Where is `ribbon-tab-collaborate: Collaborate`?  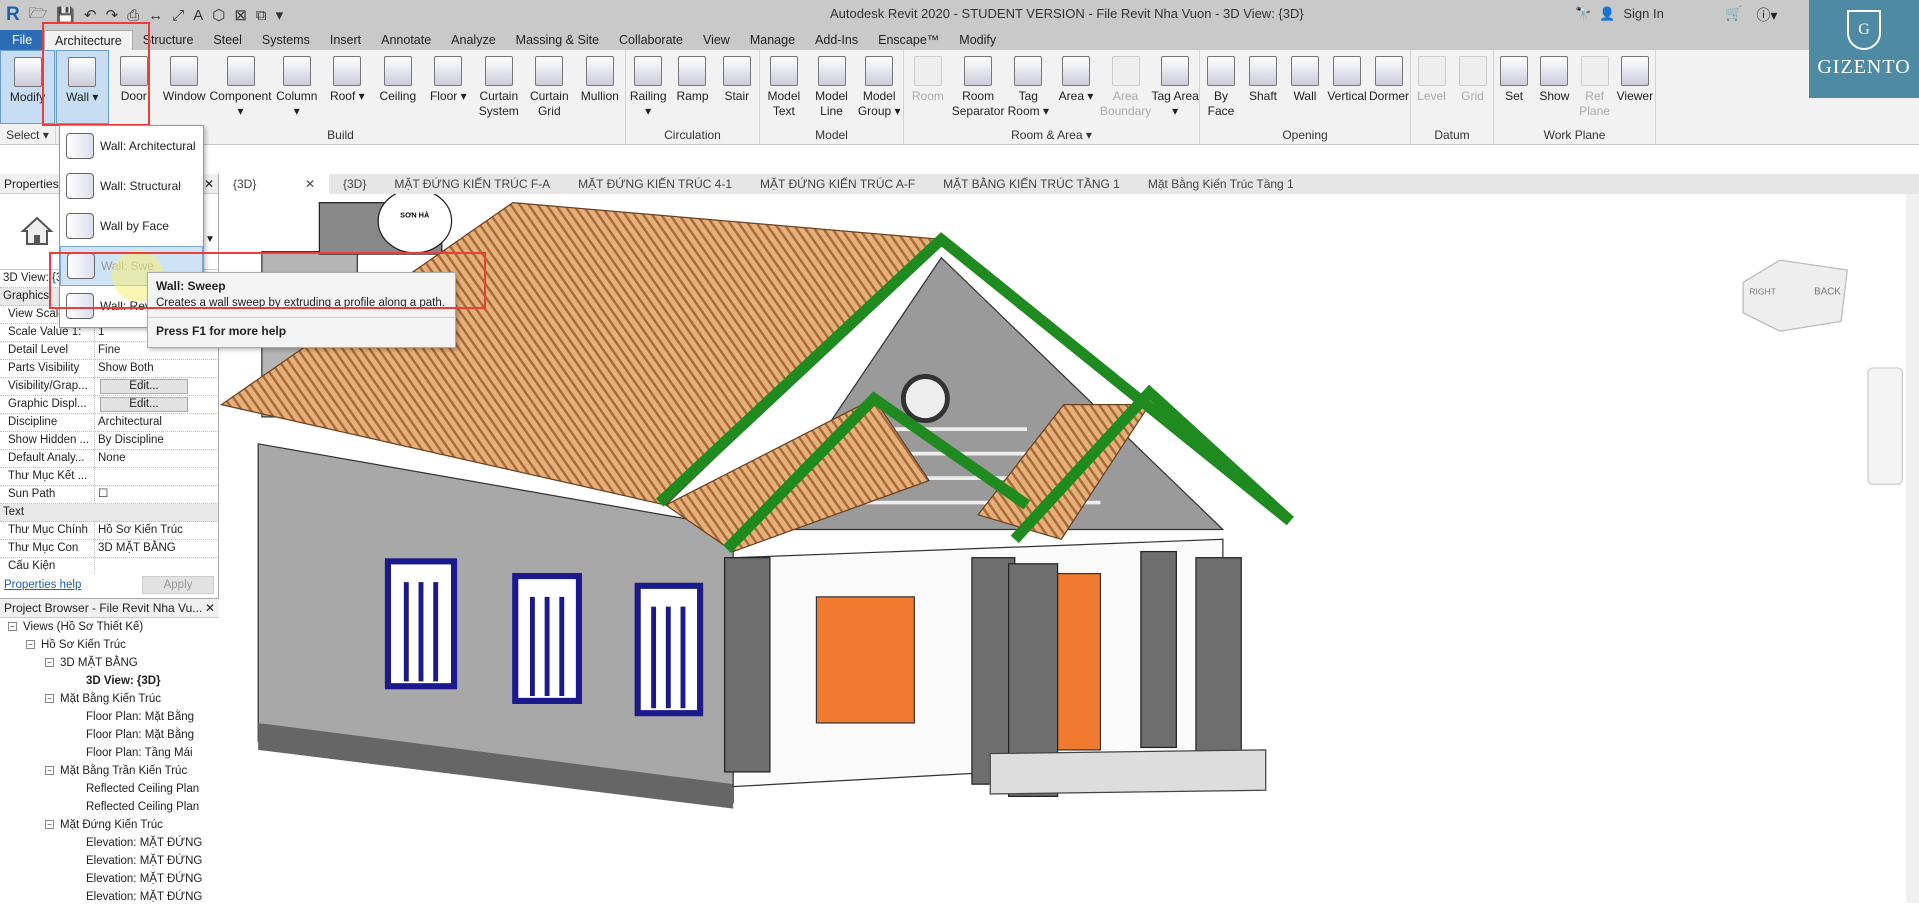 ribbon-tab-collaborate: Collaborate is located at coordinates (651, 40).